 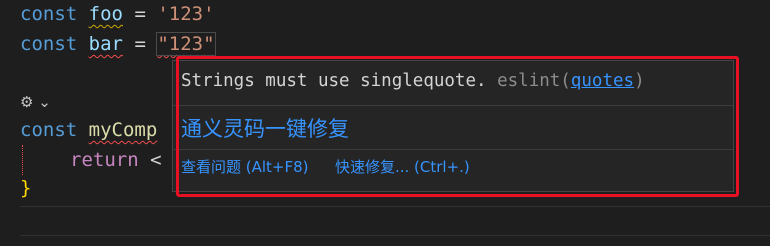 What do you see at coordinates (23, 160) in the screenshot?
I see `indent-guide` at bounding box center [23, 160].